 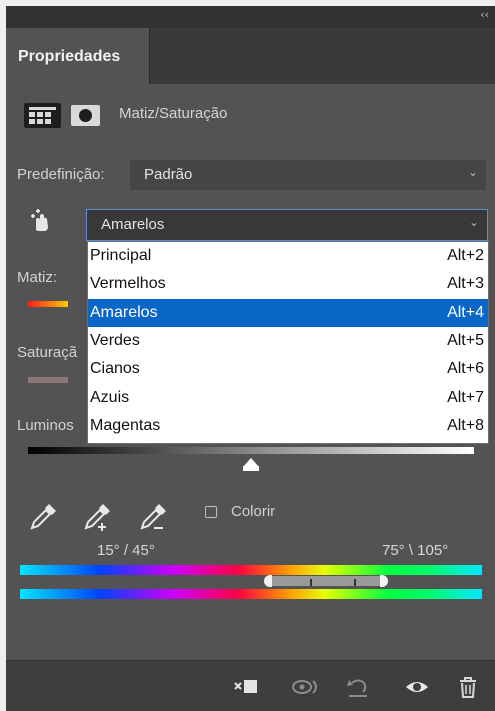 What do you see at coordinates (251, 594) in the screenshot?
I see `hue-spectrum-bar-bottom` at bounding box center [251, 594].